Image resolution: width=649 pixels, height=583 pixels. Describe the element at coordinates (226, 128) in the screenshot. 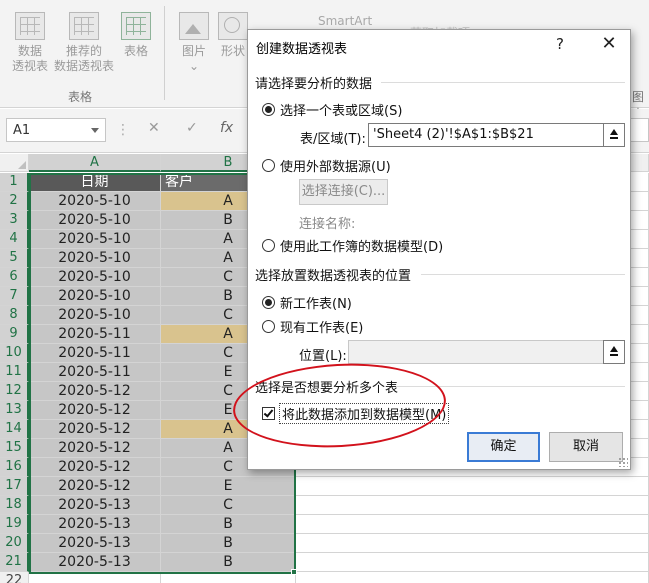

I see `insert-function-icon: fx` at that location.